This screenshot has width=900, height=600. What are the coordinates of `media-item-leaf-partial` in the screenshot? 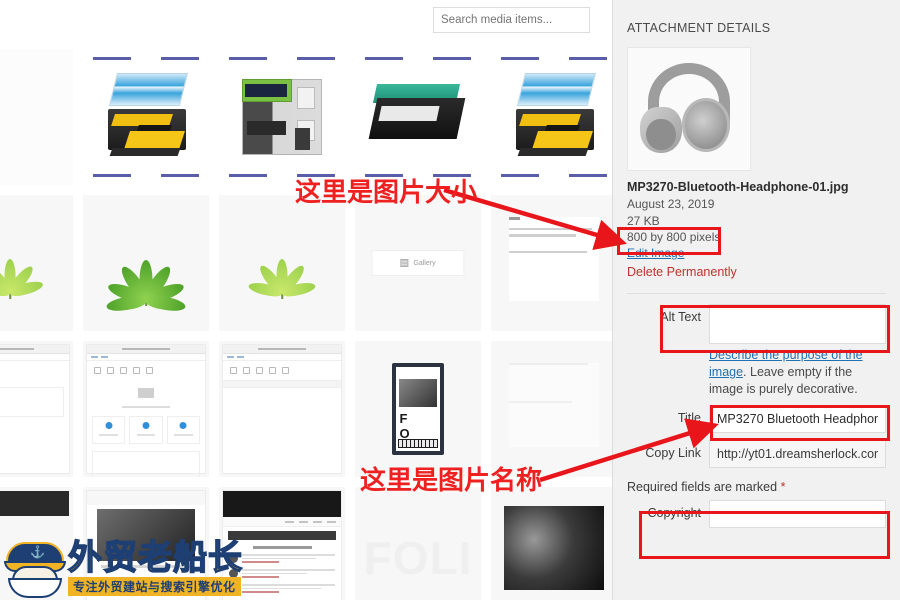 It's located at (39, 264).